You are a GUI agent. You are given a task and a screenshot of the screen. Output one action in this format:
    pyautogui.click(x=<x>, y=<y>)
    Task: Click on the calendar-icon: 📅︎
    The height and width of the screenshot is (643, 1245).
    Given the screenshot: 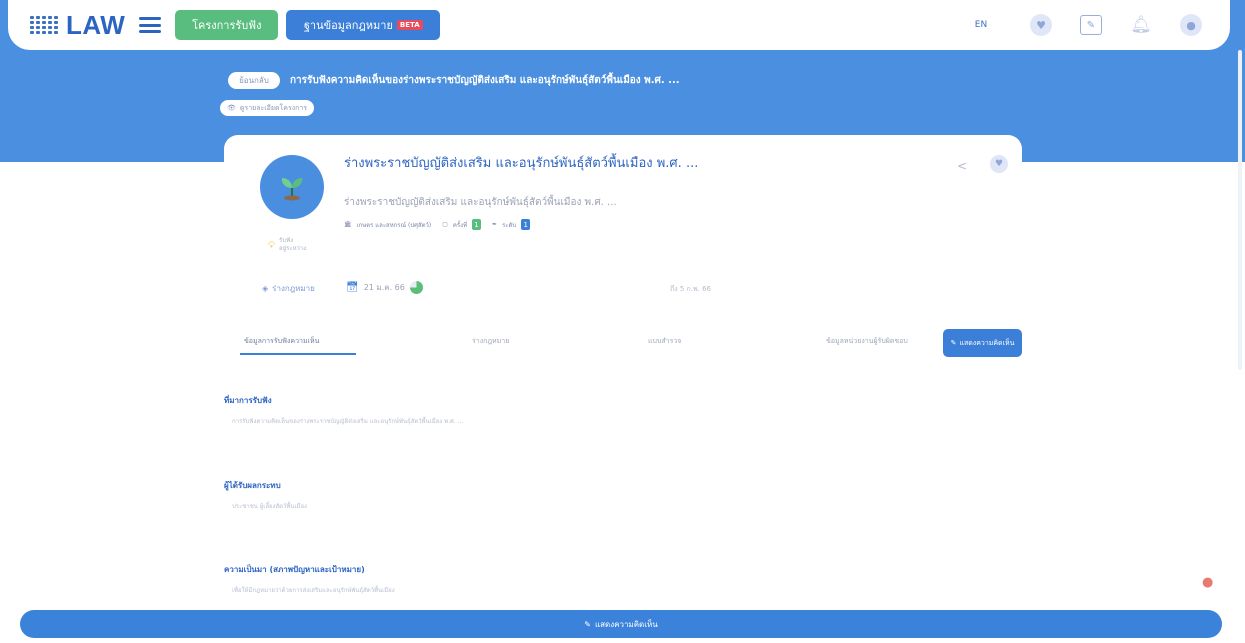 What is the action you would take?
    pyautogui.click(x=352, y=287)
    